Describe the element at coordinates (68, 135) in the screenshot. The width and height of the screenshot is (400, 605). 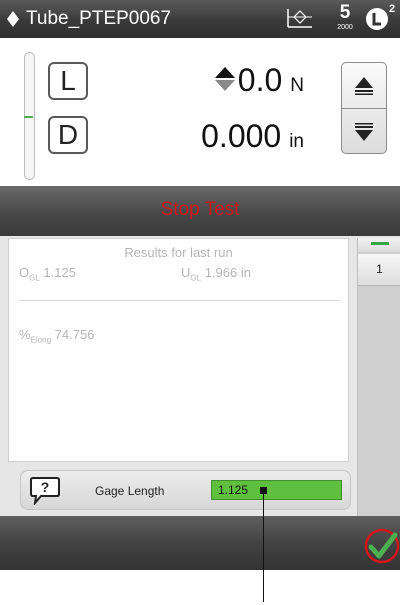
I see `displacement-button: D` at that location.